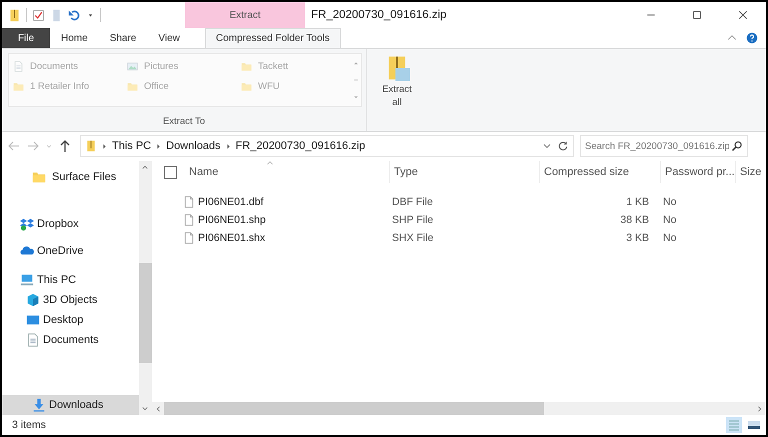 The image size is (768, 437). Describe the element at coordinates (232, 220) in the screenshot. I see `file-name: PI06NE01.shp` at that location.